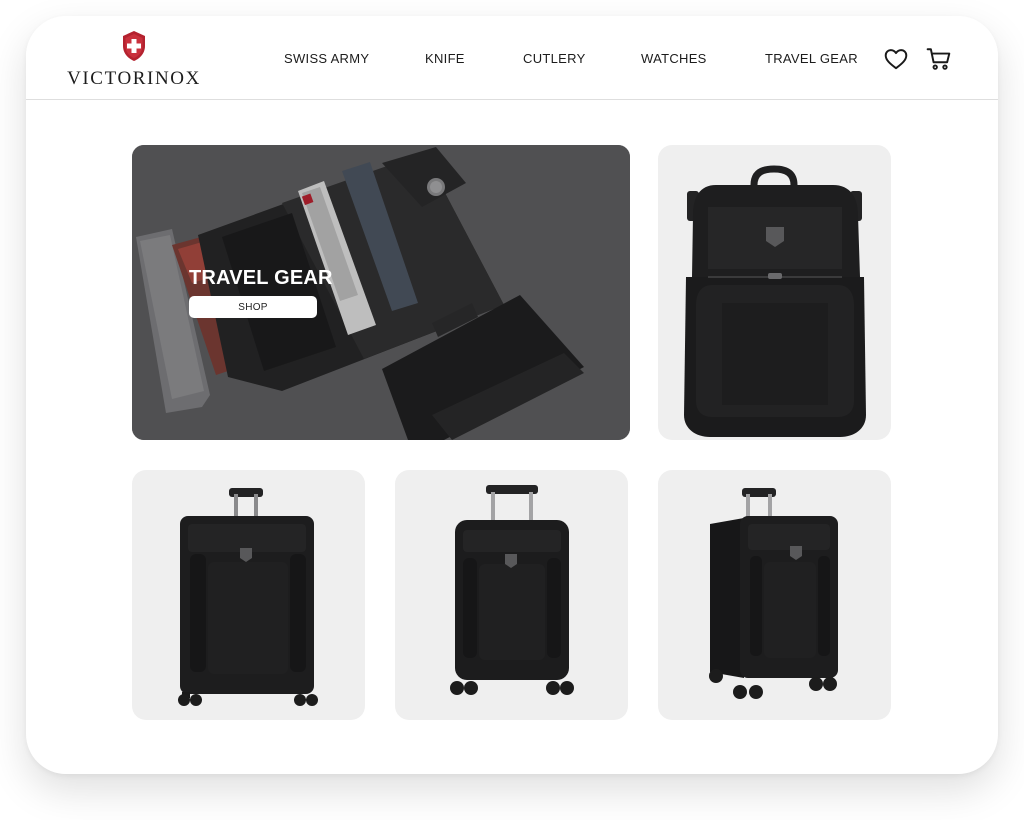 This screenshot has height=820, width=1024. I want to click on product-tile-expandable-suitcase, so click(774, 595).